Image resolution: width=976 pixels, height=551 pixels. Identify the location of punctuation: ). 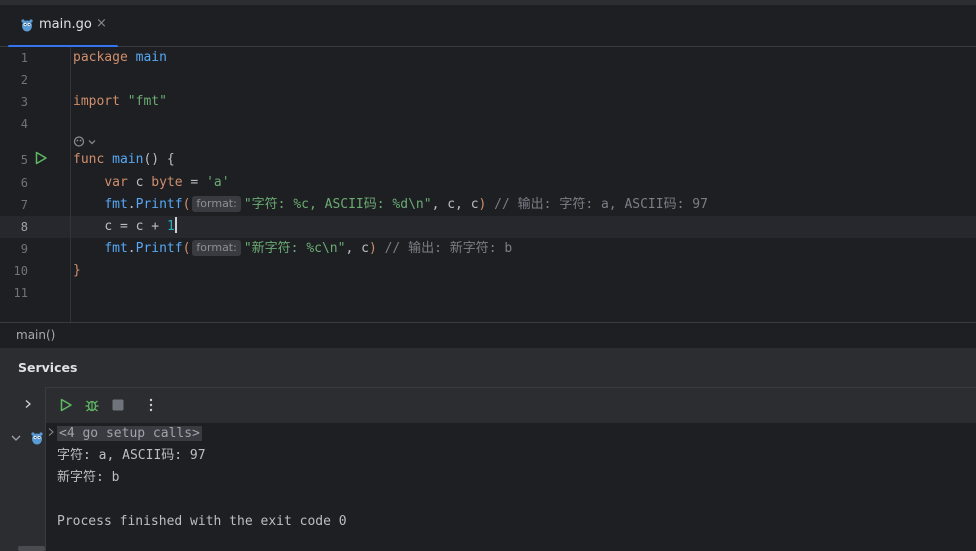
(372, 248).